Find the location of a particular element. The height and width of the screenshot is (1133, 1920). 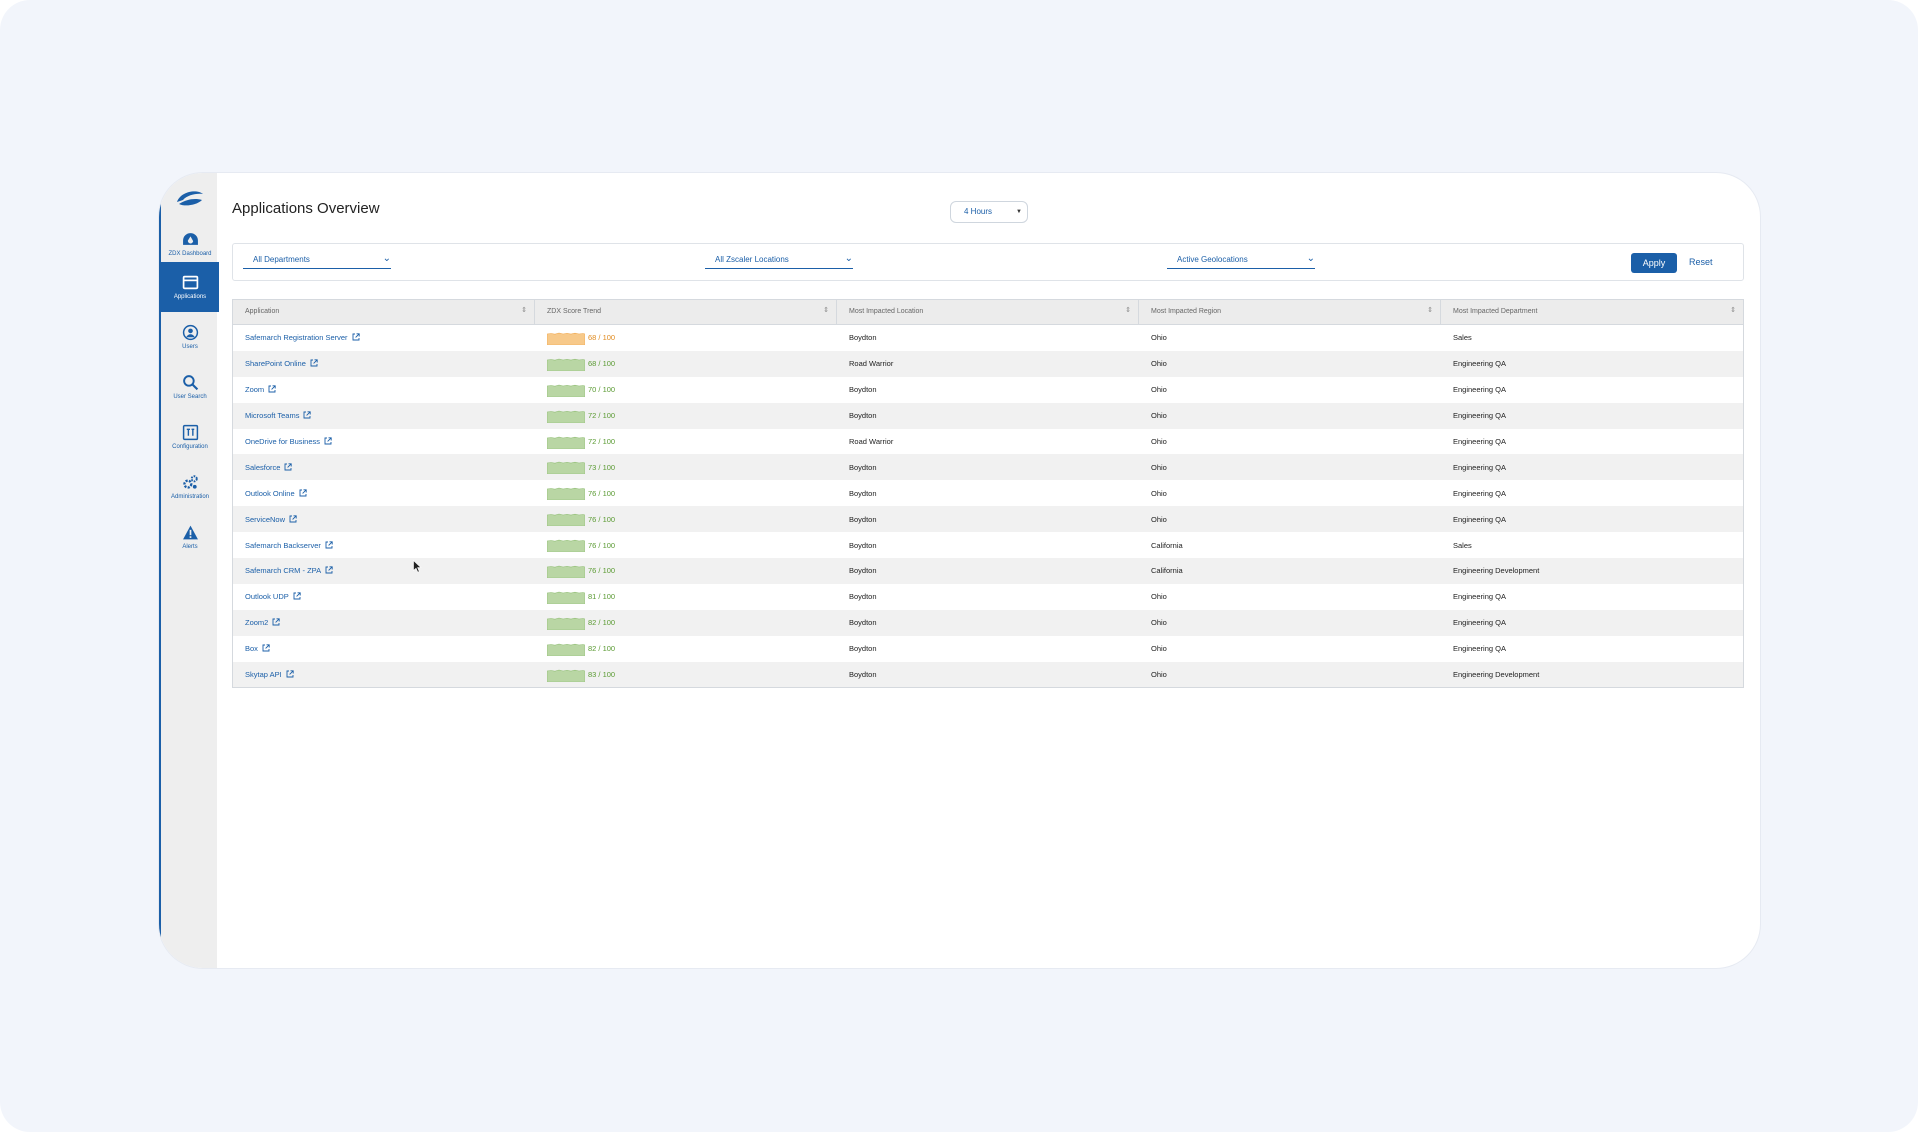

column-header-location: Most Impacted Location ⇕ is located at coordinates (988, 312).